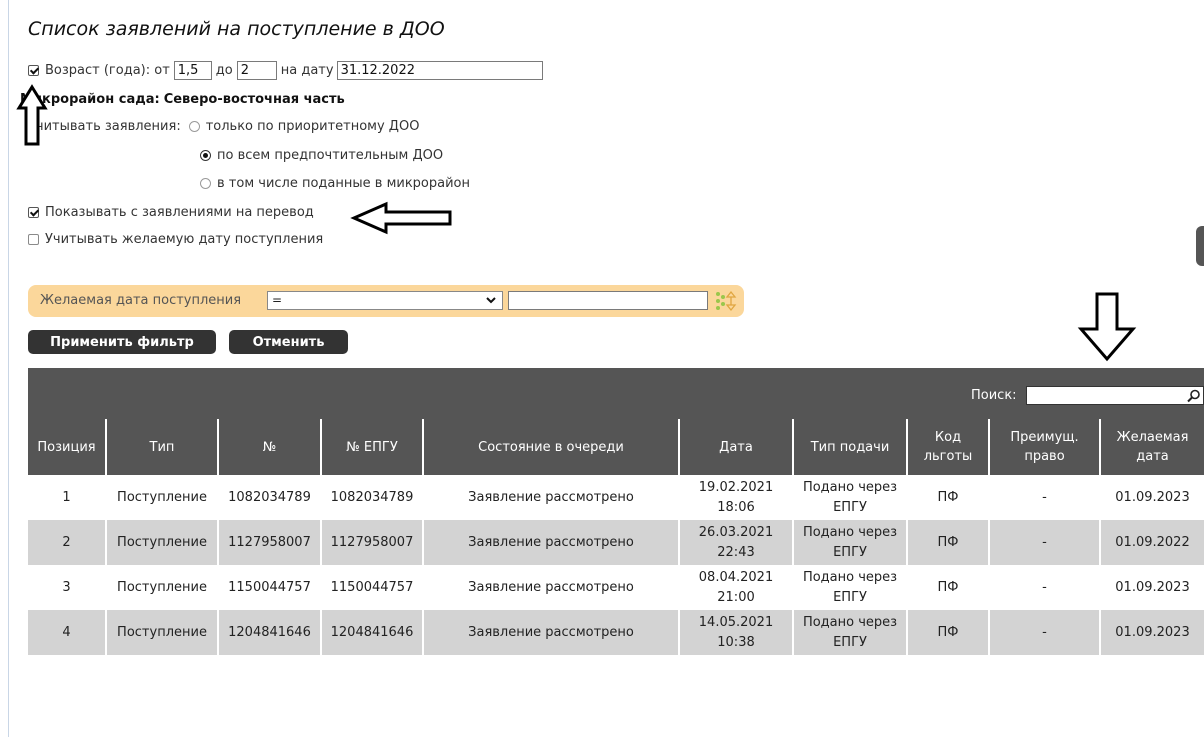 This screenshot has height=737, width=1204. Describe the element at coordinates (33, 70) in the screenshot. I see `age-checkbox` at that location.